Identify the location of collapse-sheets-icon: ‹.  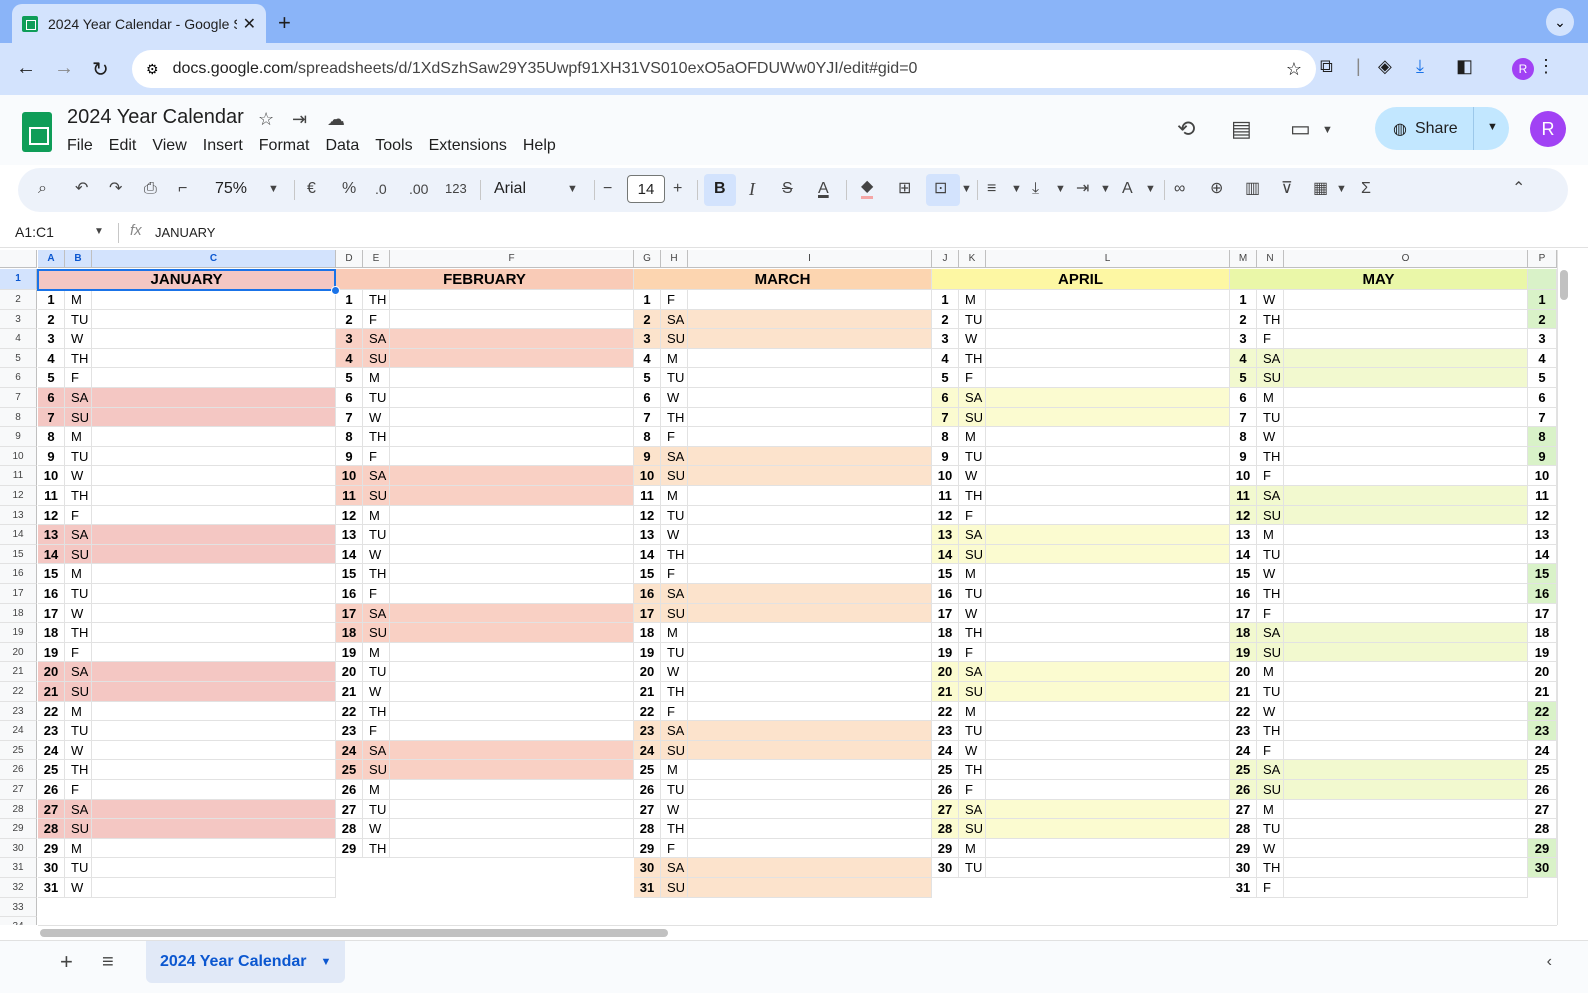
(1549, 962).